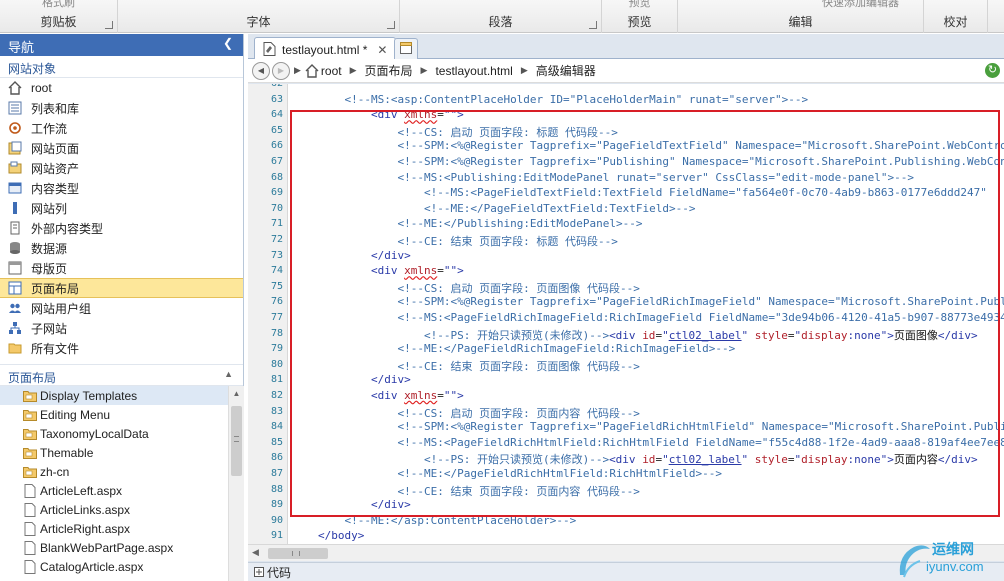 The width and height of the screenshot is (1004, 581). I want to click on list-item-file: CatalogArticle.aspx, so click(122, 566).